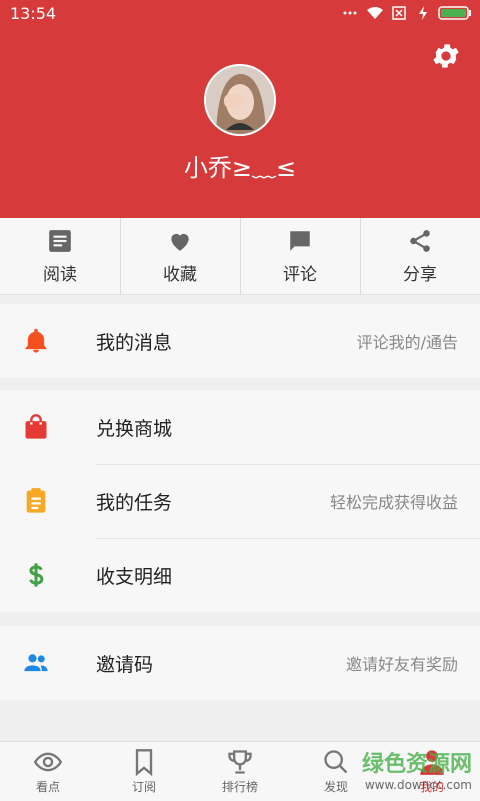 This screenshot has width=480, height=801. What do you see at coordinates (180, 256) in the screenshot?
I see `quick-favorites-button: 收藏` at bounding box center [180, 256].